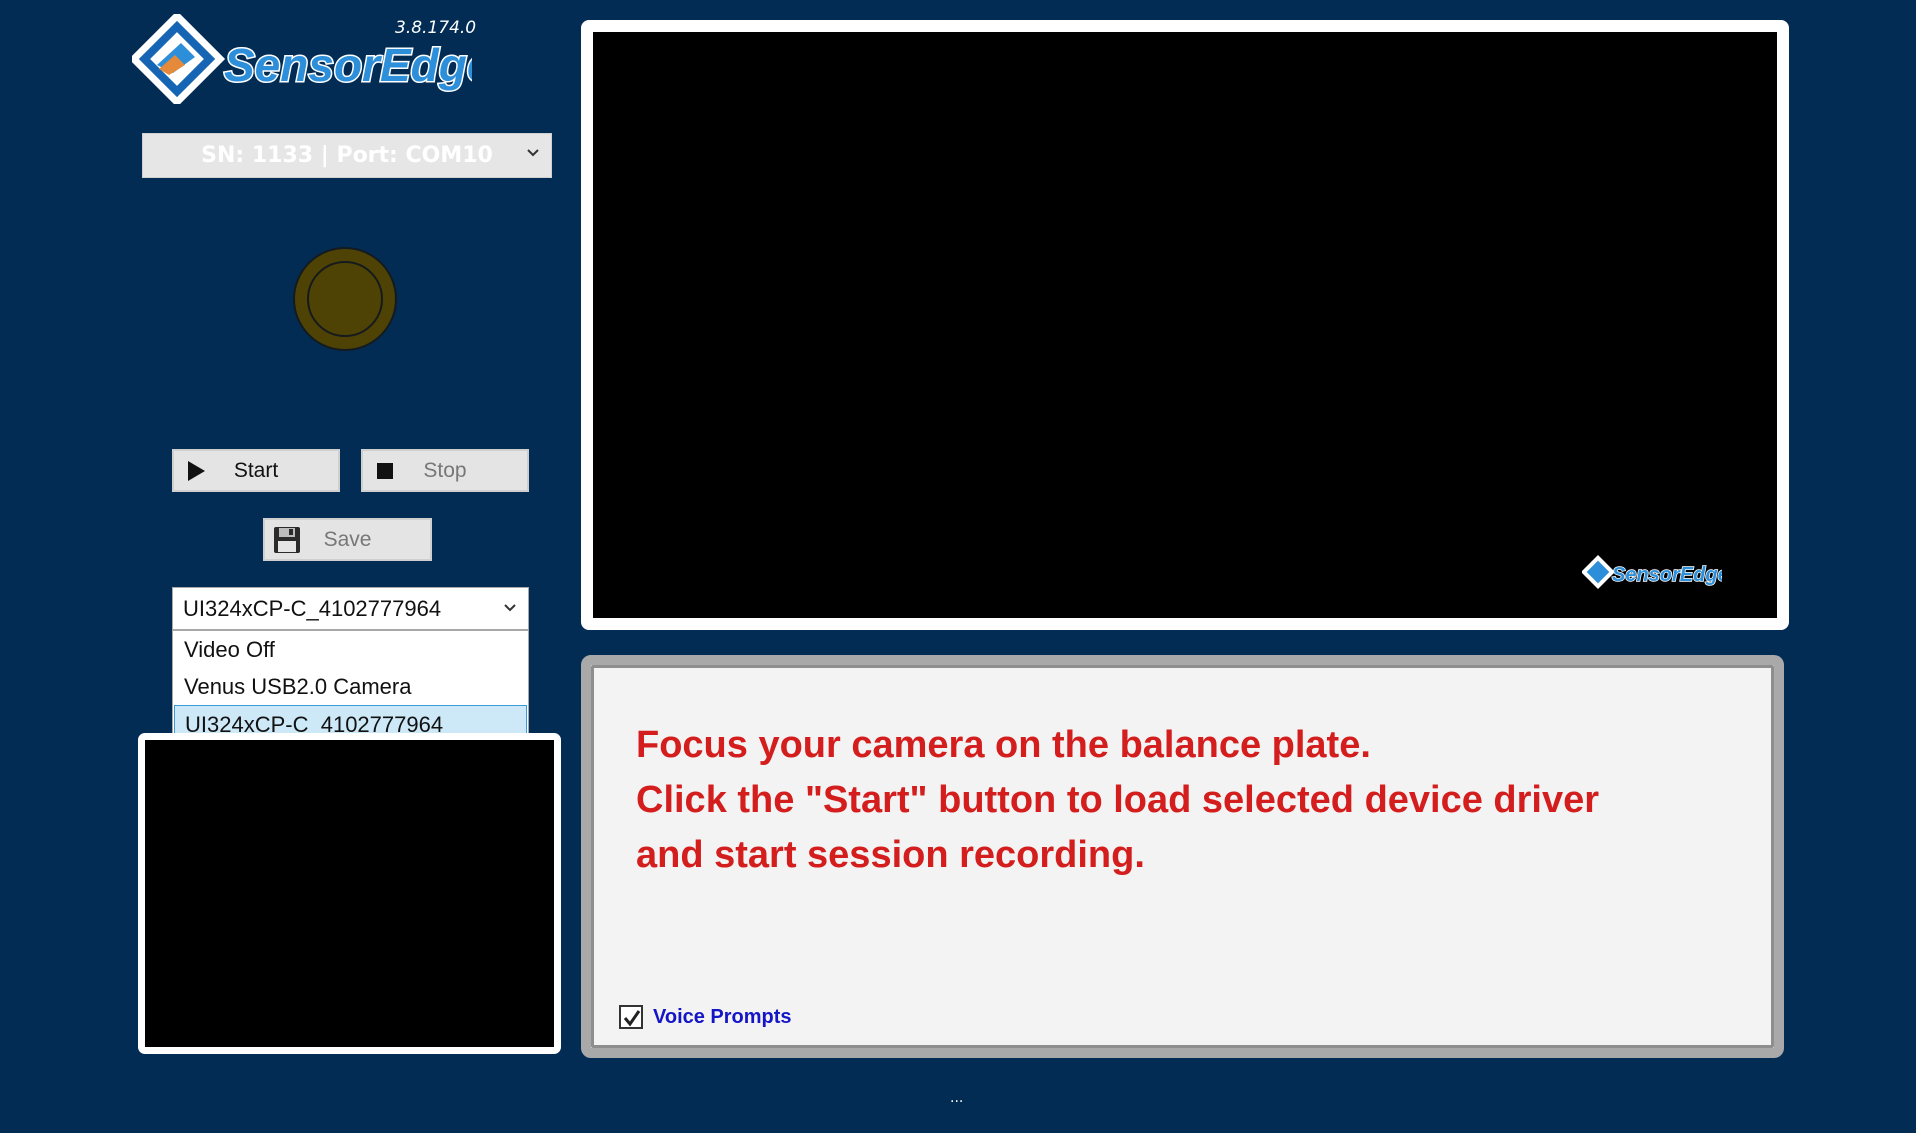  I want to click on sensoredge-watermark-icon: SensorEdge, so click(1655, 572).